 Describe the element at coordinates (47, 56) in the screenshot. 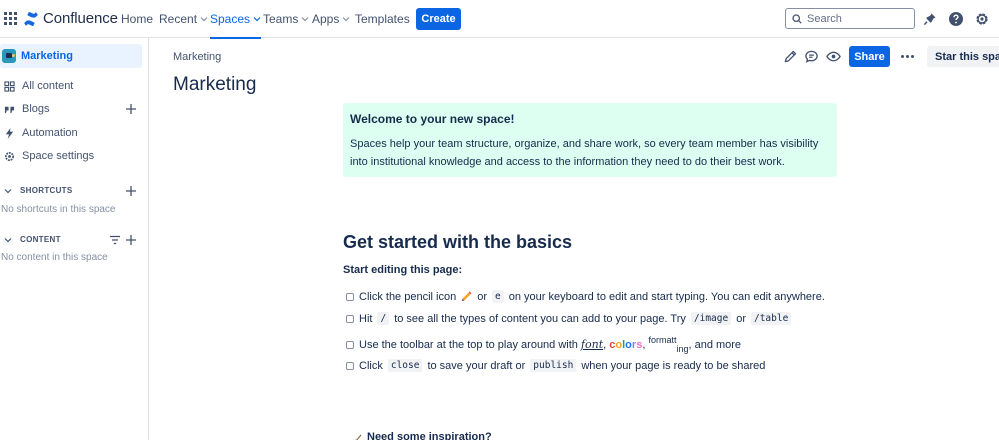

I see `space-name: Marketing` at that location.